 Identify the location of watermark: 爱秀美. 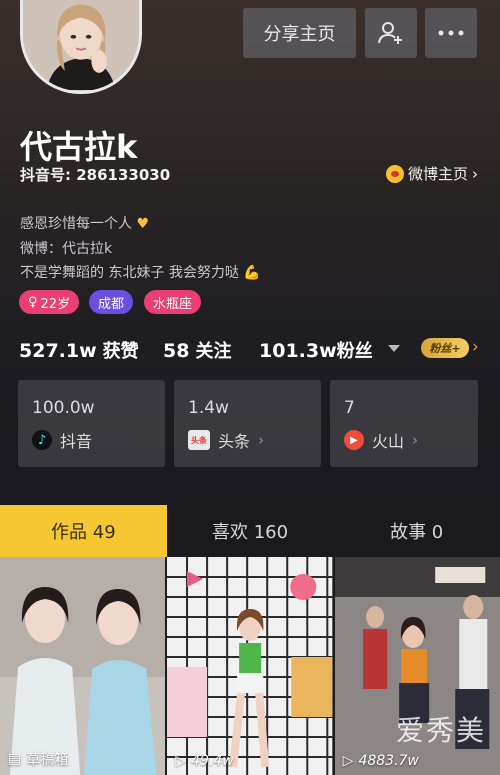
(440, 730).